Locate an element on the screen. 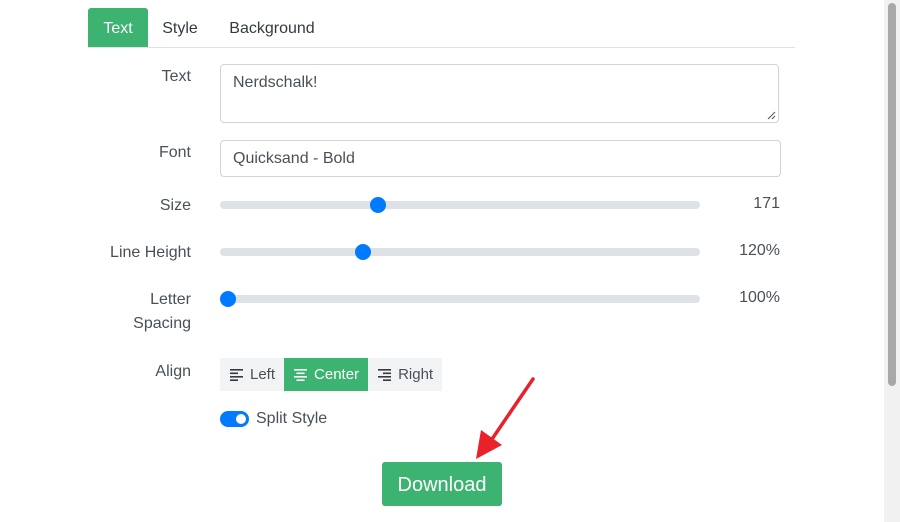 This screenshot has width=900, height=522. letter-spacing-label-line2: Spacing is located at coordinates (162, 323).